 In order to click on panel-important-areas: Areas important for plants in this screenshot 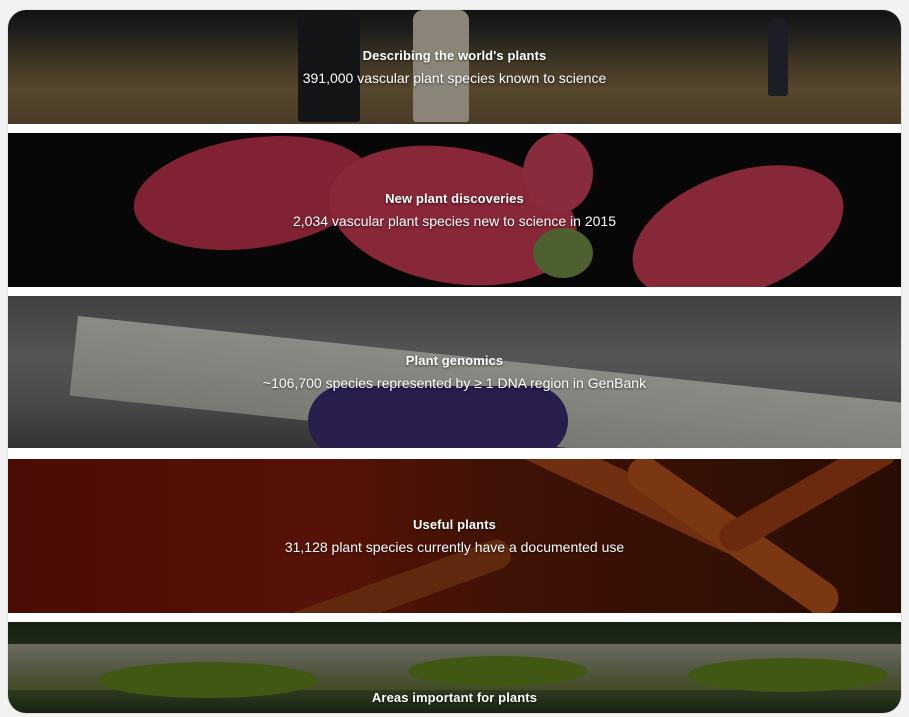, I will do `click(454, 667)`.